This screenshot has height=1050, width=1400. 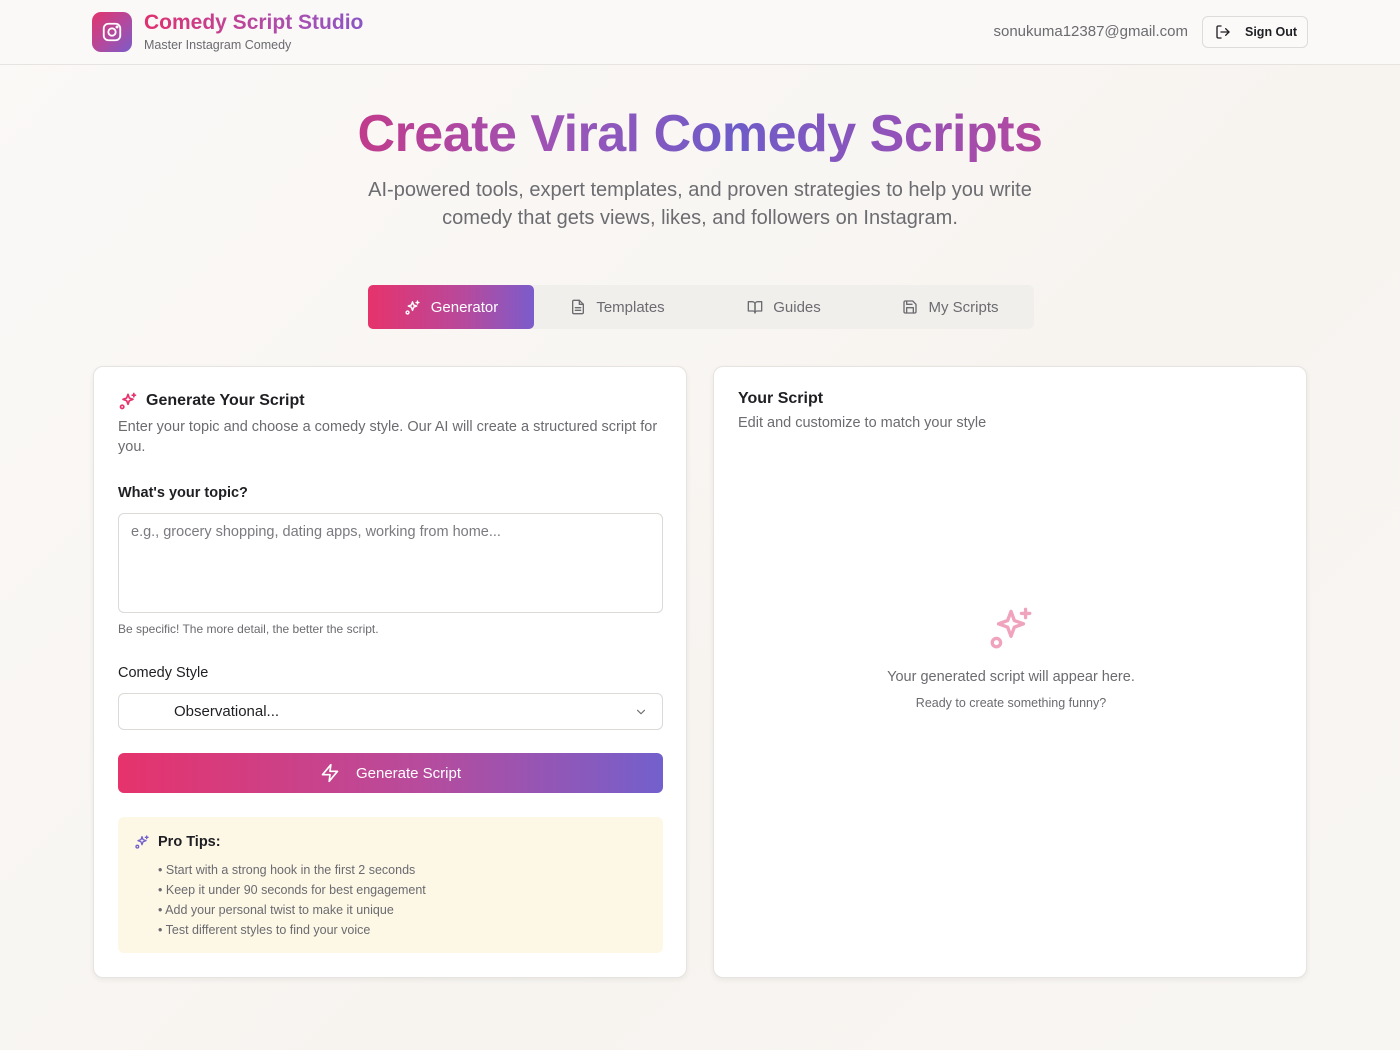 I want to click on sign-out-label: Sign Out, so click(x=1271, y=32).